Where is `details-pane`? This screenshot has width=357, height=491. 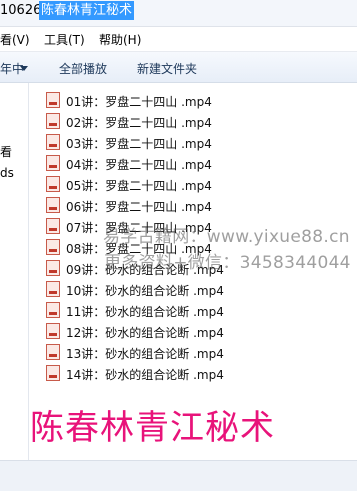 details-pane is located at coordinates (178, 475).